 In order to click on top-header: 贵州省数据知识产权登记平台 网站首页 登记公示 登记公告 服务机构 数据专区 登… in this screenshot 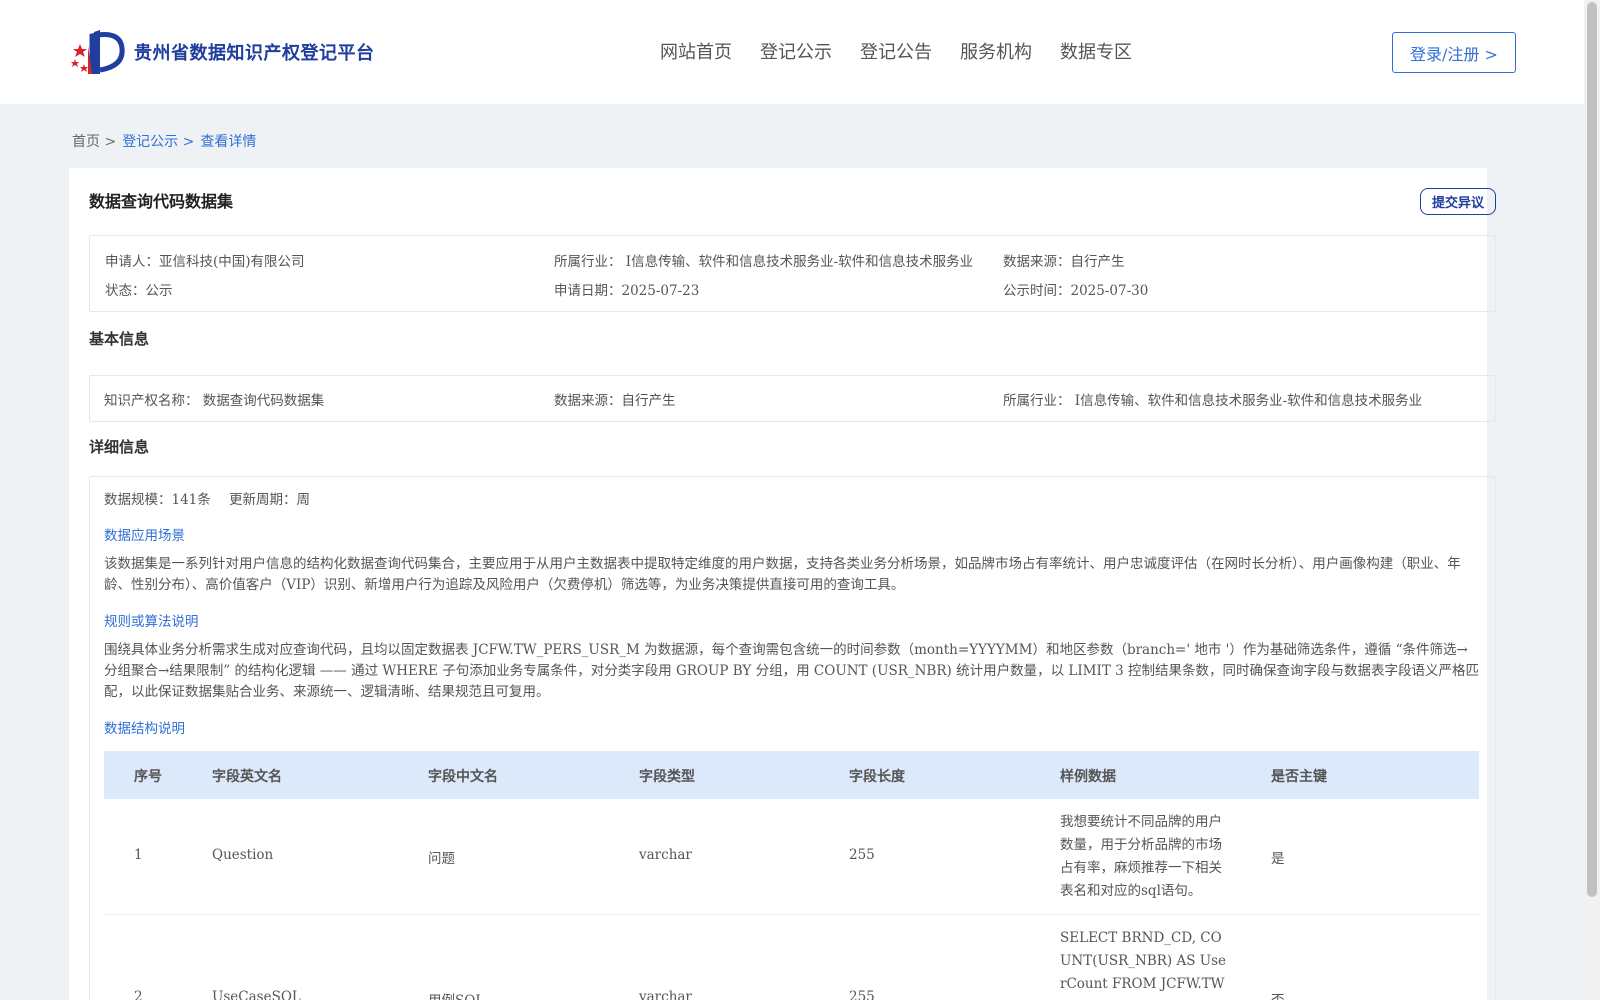, I will do `click(792, 52)`.